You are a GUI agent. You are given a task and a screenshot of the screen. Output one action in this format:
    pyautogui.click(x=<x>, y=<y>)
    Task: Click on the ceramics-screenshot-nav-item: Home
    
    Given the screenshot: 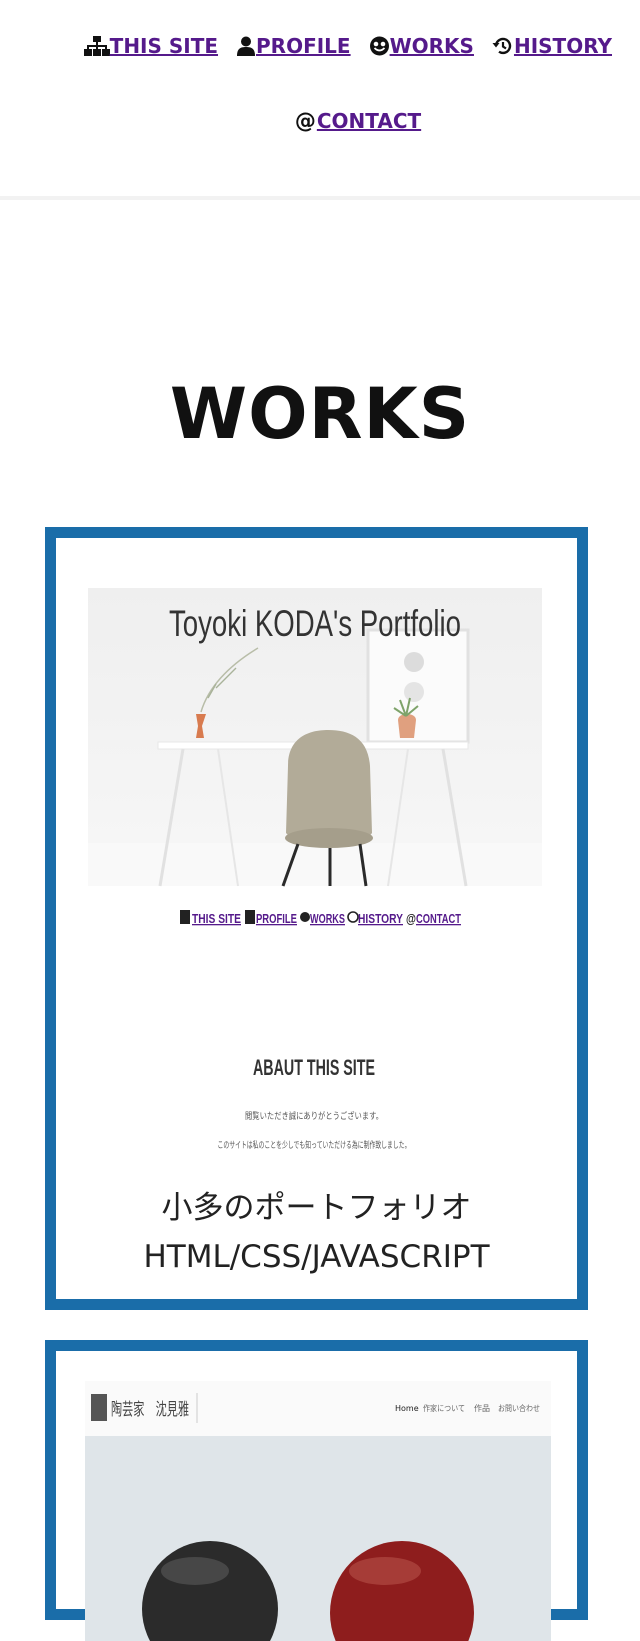 What is the action you would take?
    pyautogui.click(x=407, y=1408)
    